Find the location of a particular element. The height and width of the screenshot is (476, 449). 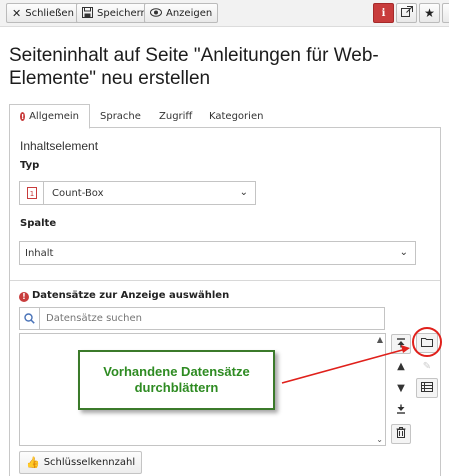

highlight-circle is located at coordinates (427, 342).